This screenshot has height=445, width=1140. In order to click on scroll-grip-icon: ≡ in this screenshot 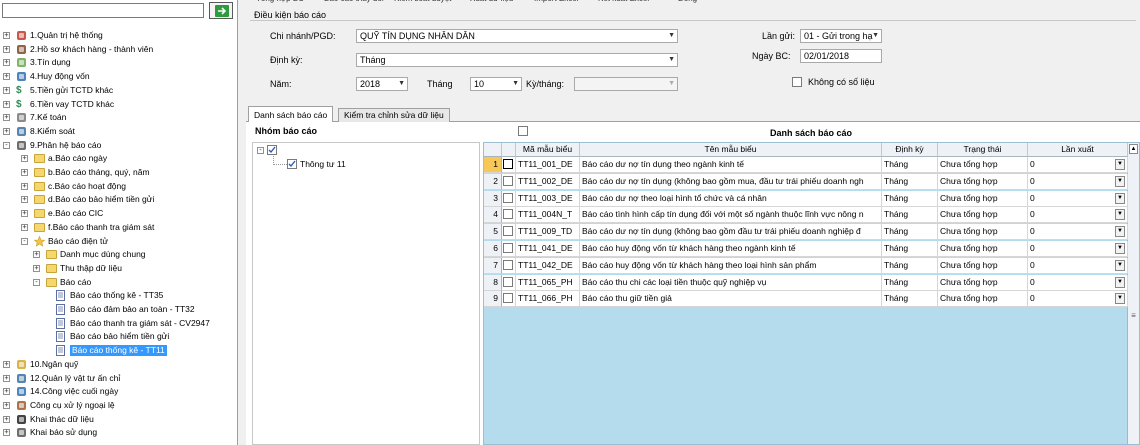, I will do `click(1133, 315)`.